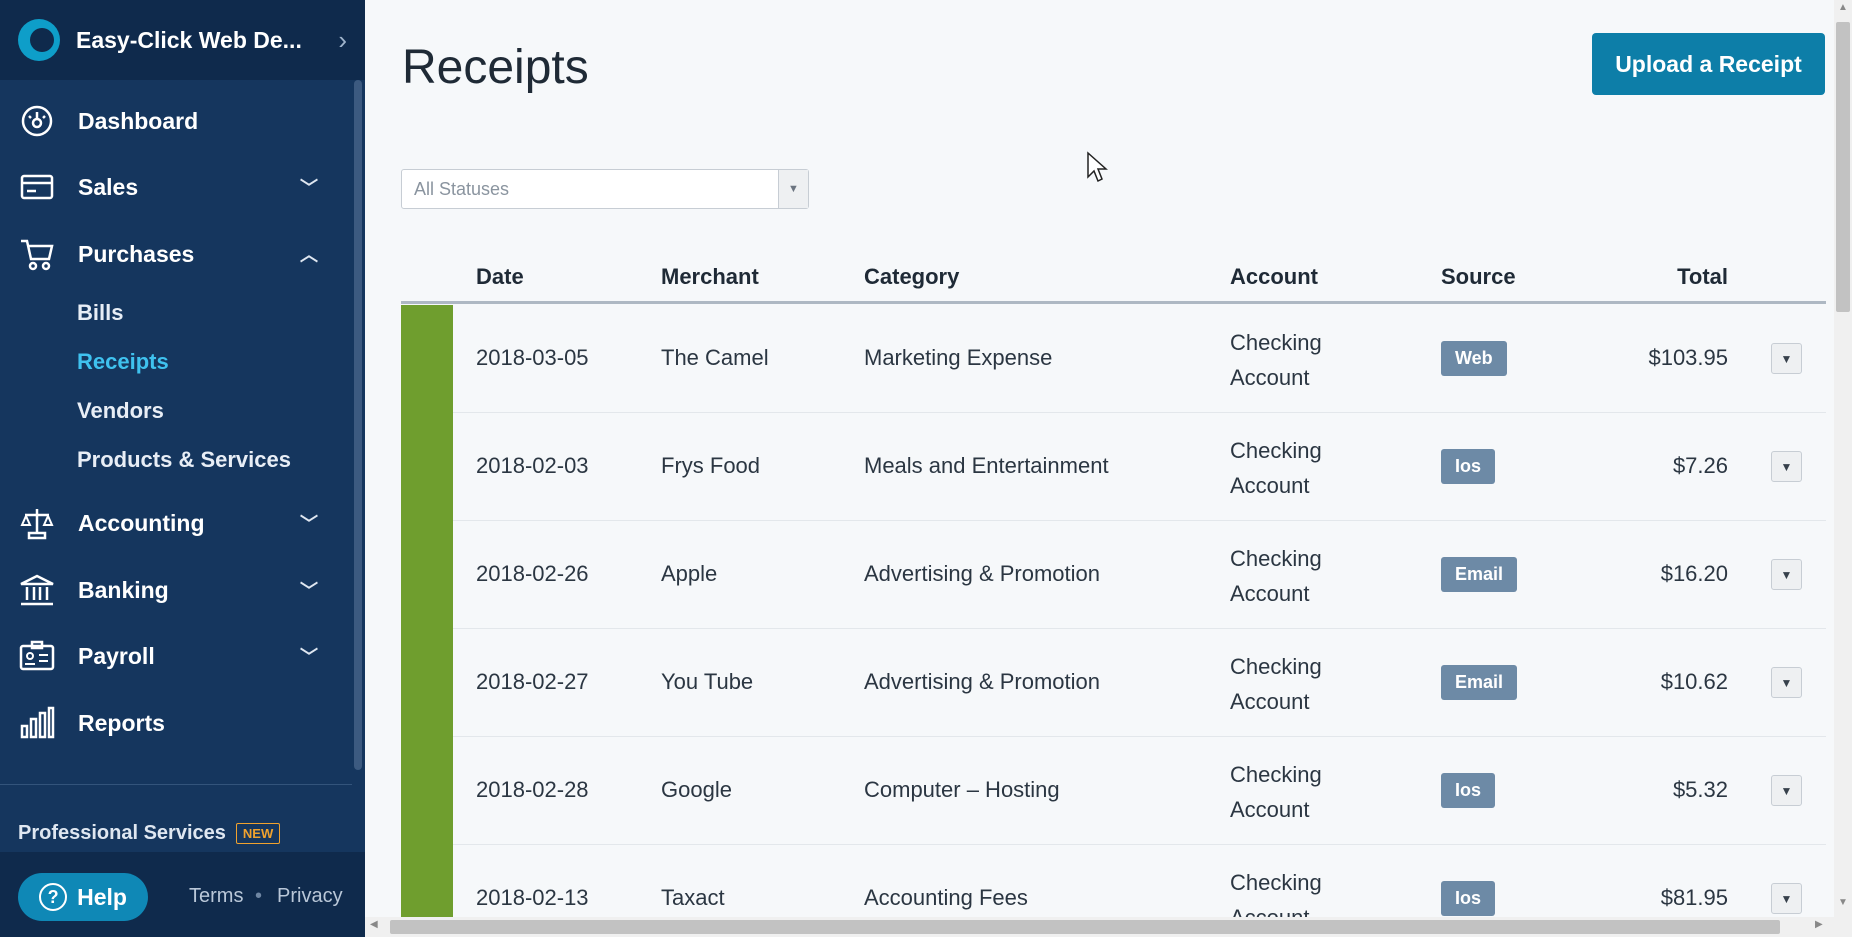  What do you see at coordinates (309, 255) in the screenshot?
I see `chevron-up-icon: ︿` at bounding box center [309, 255].